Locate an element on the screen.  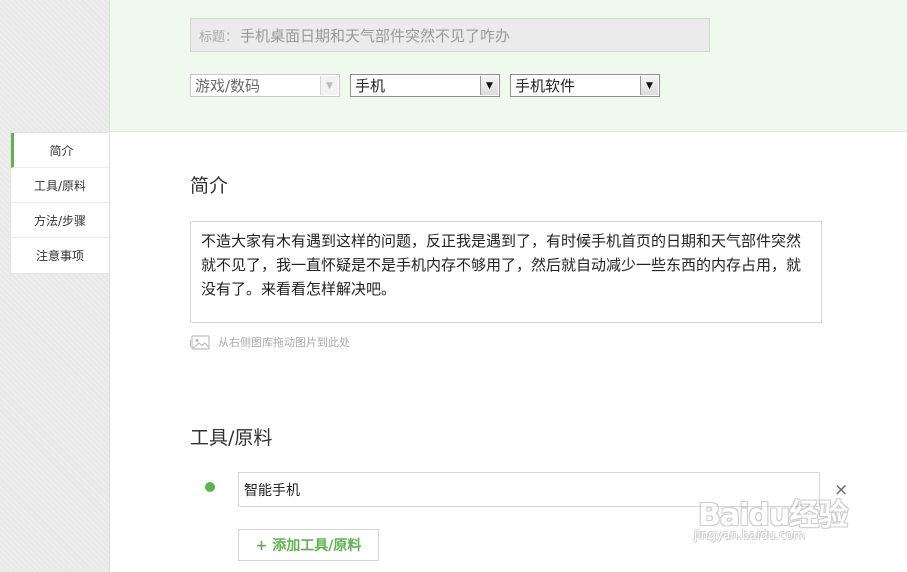
sidebar-item-label: 工具/原料 is located at coordinates (60, 185).